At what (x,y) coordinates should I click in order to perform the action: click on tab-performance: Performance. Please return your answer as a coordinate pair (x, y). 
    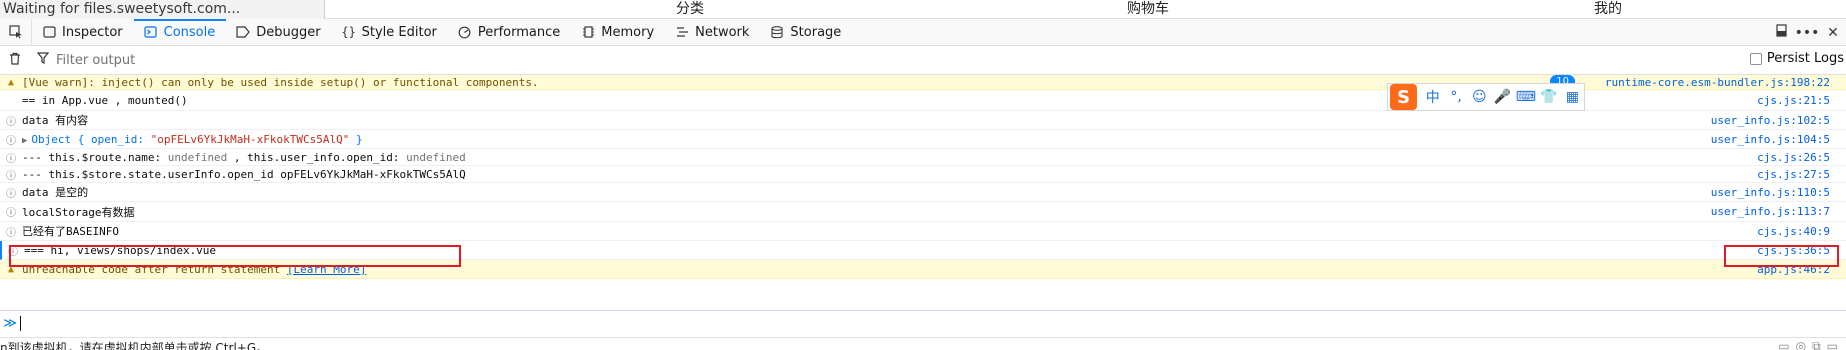
    Looking at the image, I should click on (509, 32).